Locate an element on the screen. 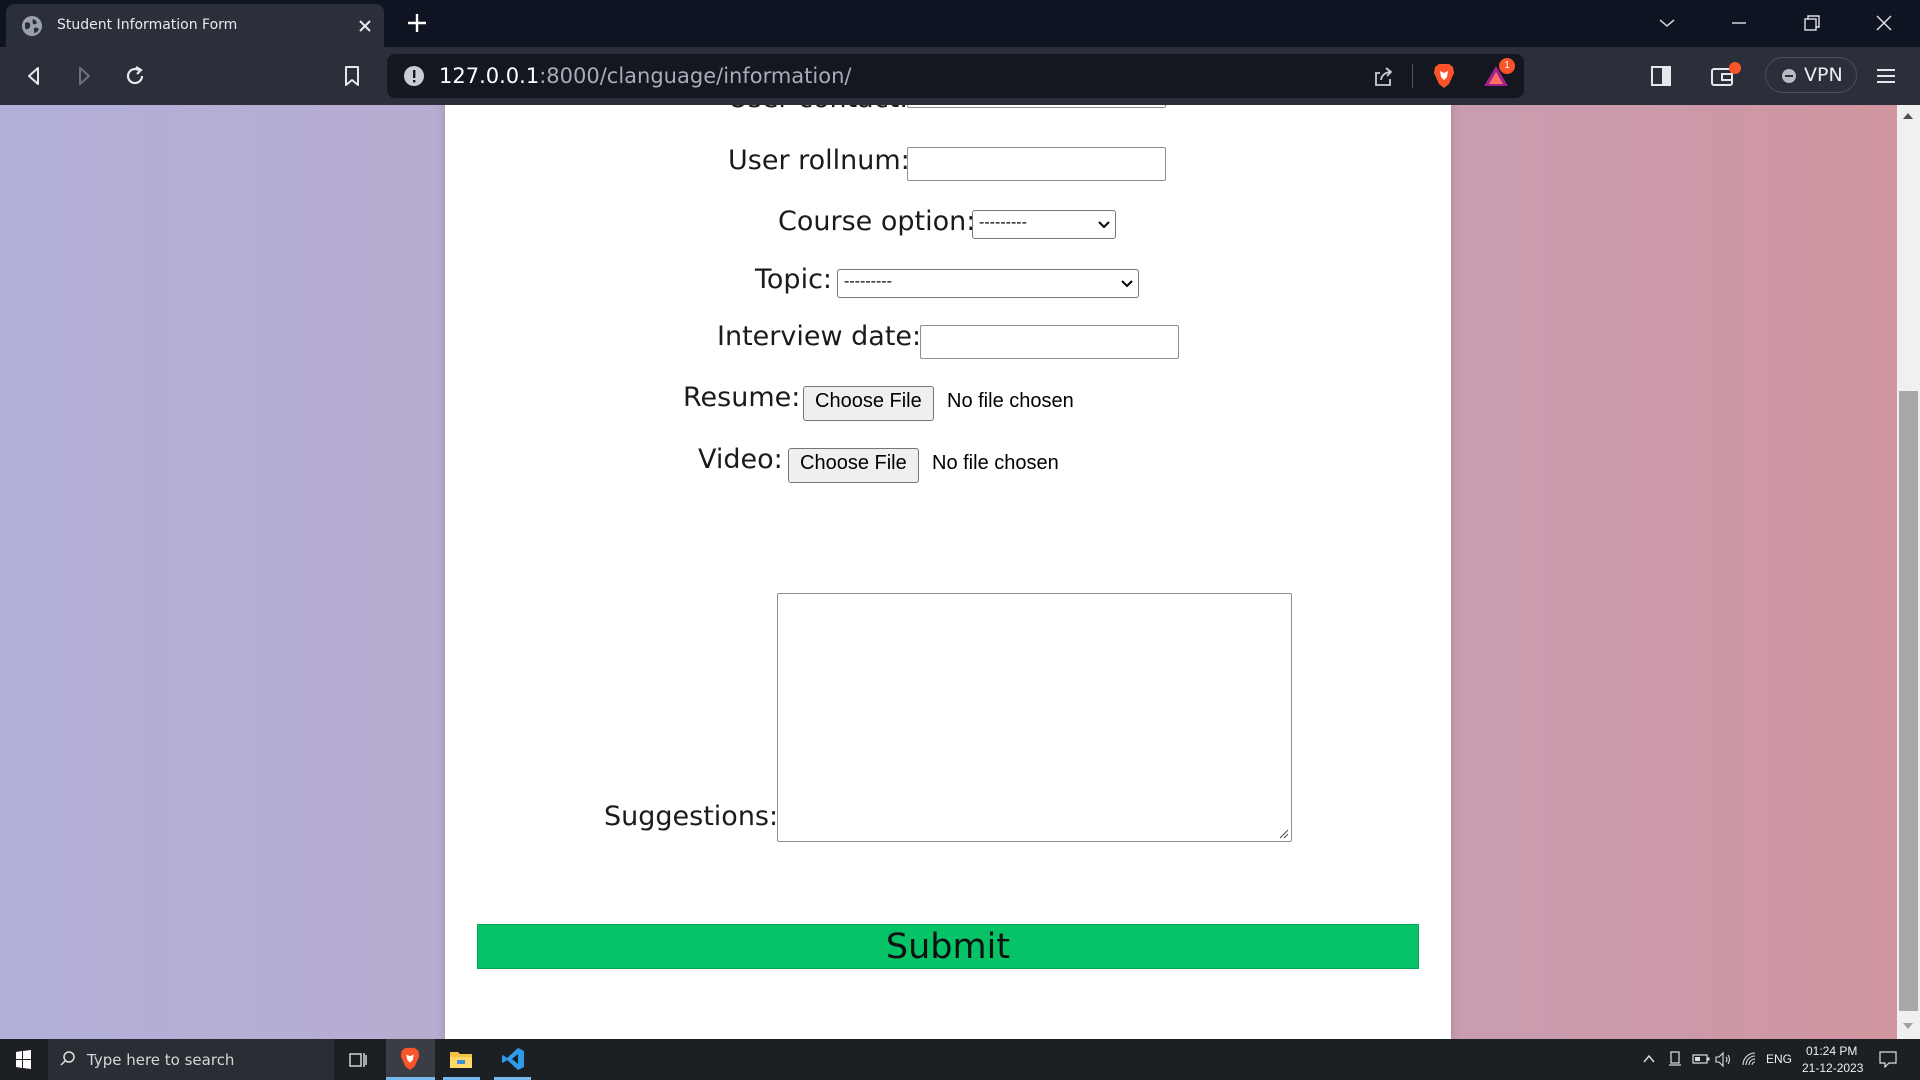  clock-time: 01:24 PM is located at coordinates (1831, 1051).